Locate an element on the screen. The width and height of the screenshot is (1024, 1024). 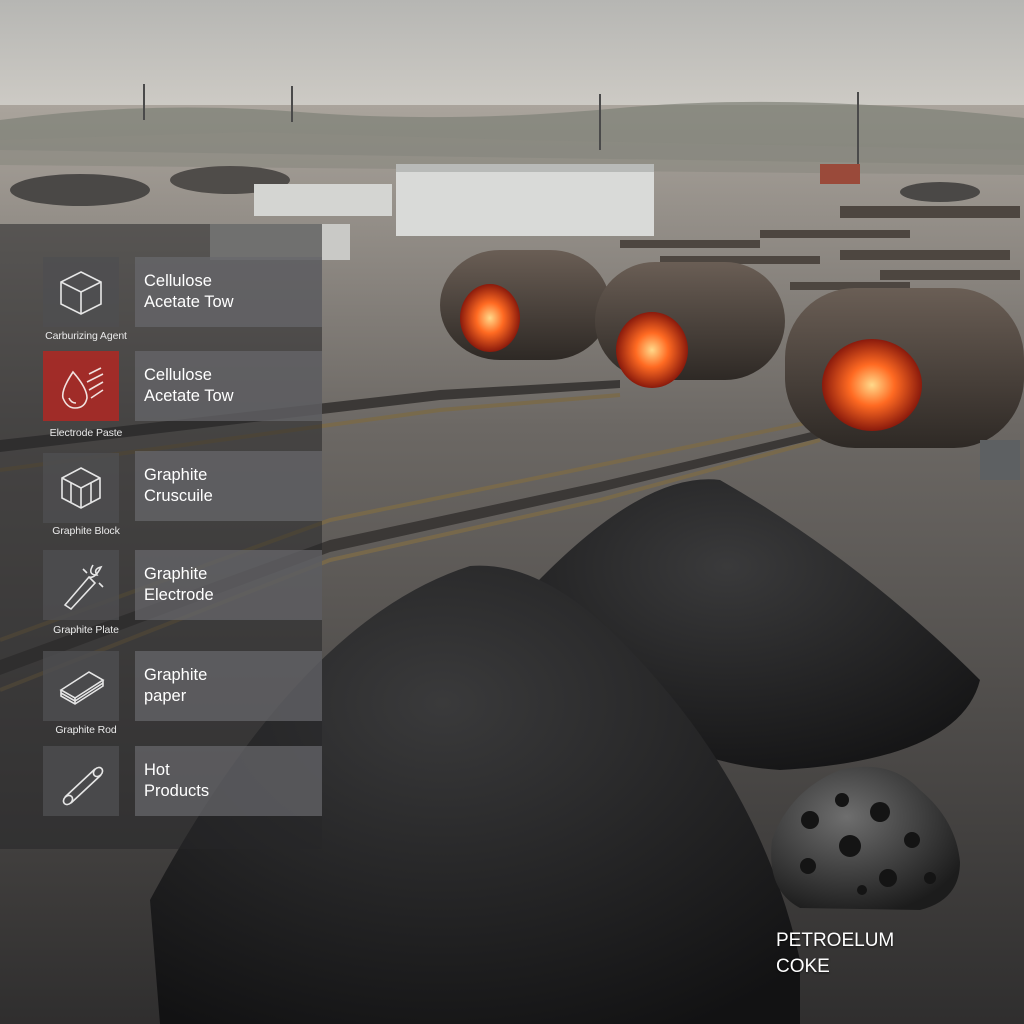
hexagon-block-icon is located at coordinates (81, 488).